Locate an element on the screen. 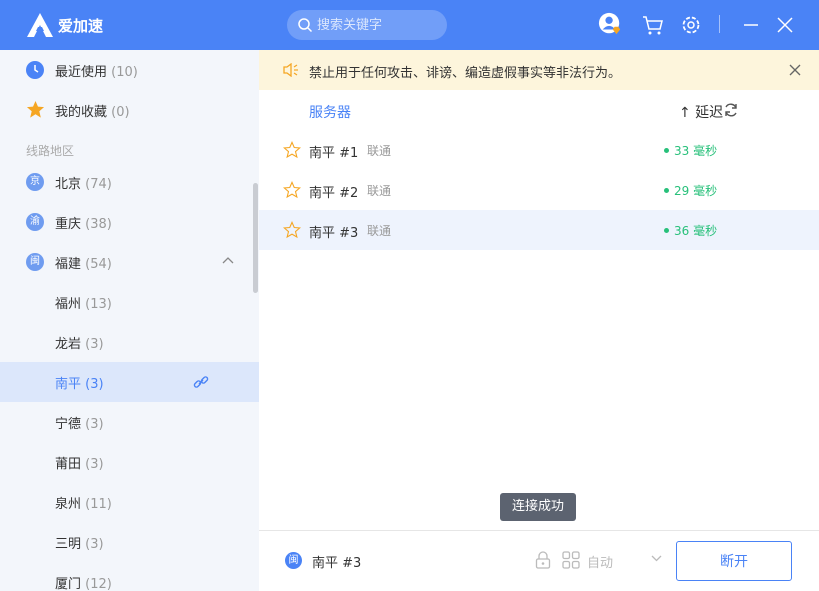  sidebar-item-beijing: 京 北京 (74) is located at coordinates (129, 182).